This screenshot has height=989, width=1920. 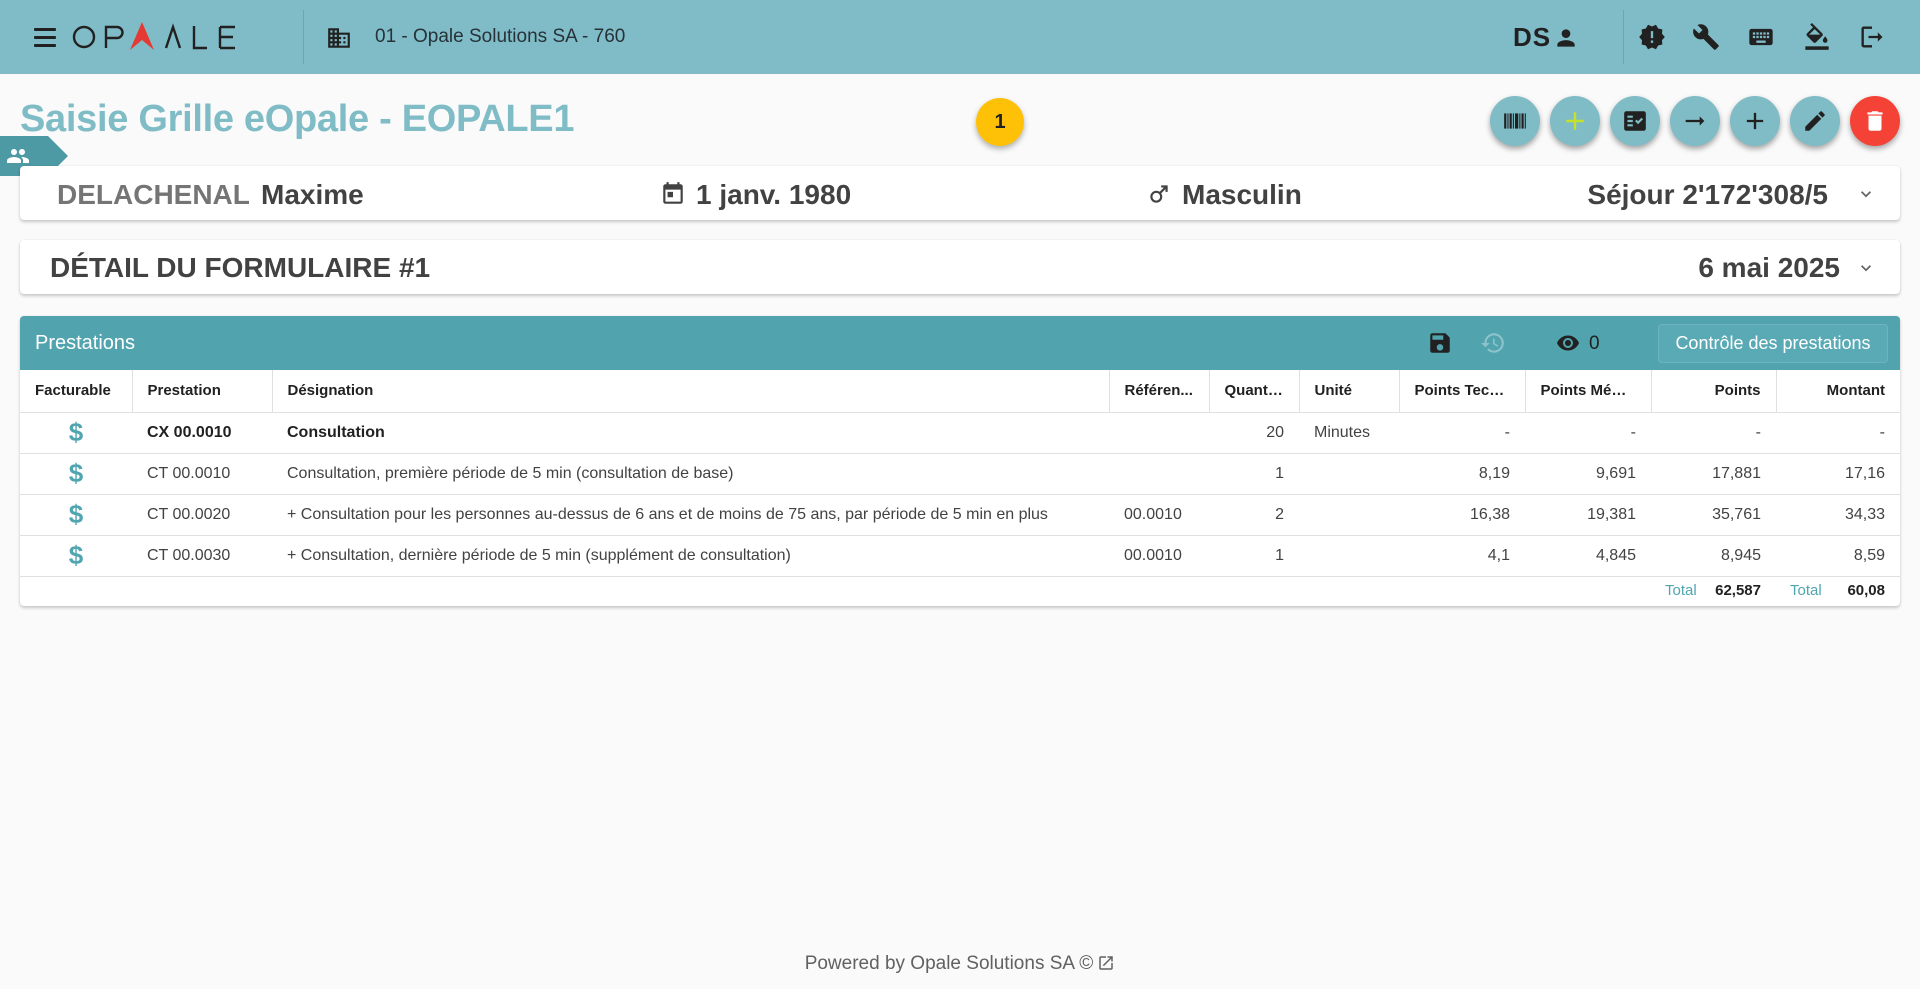 I want to click on barcode-icon, so click(x=1515, y=121).